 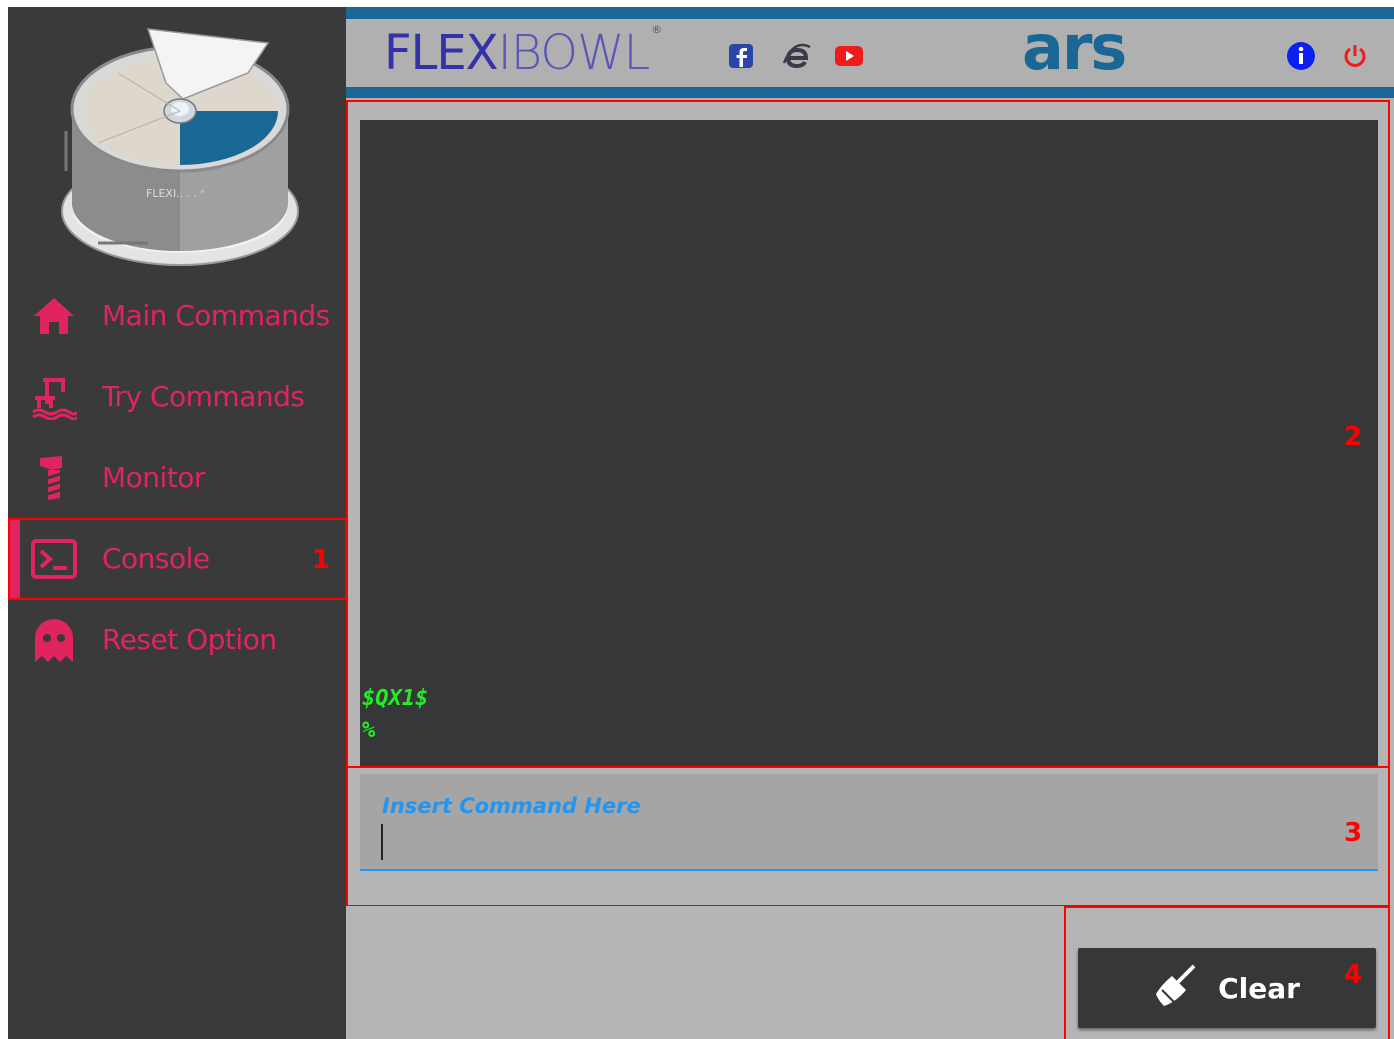 I want to click on sidebar-item-console: Console 1, so click(x=177, y=559).